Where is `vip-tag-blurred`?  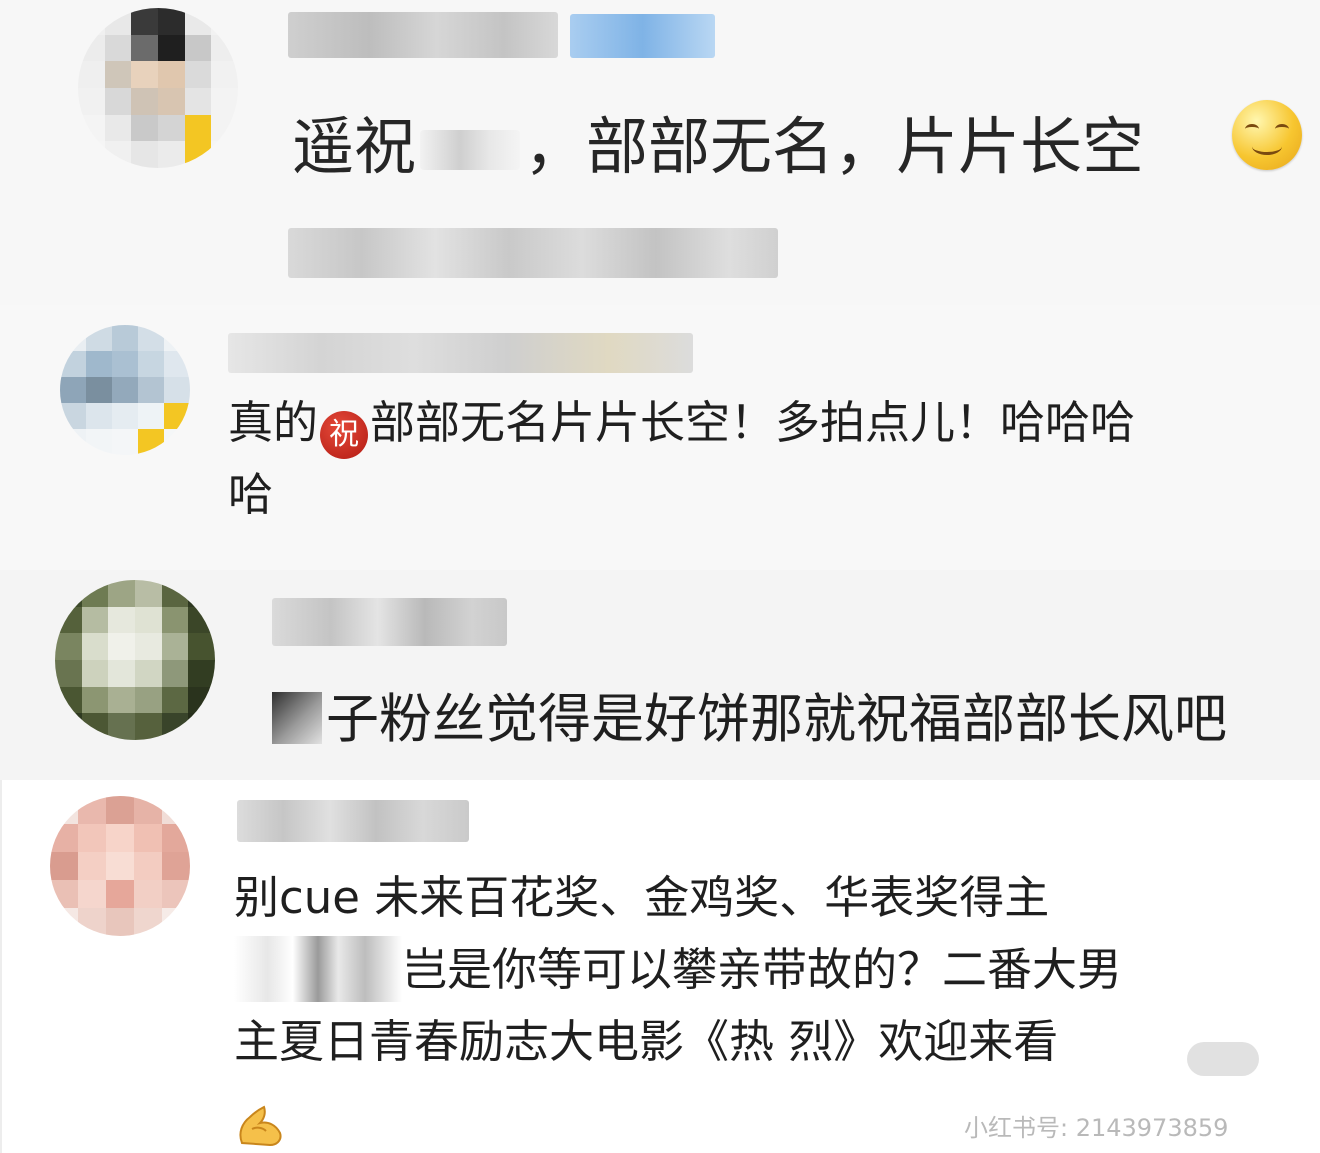 vip-tag-blurred is located at coordinates (642, 36).